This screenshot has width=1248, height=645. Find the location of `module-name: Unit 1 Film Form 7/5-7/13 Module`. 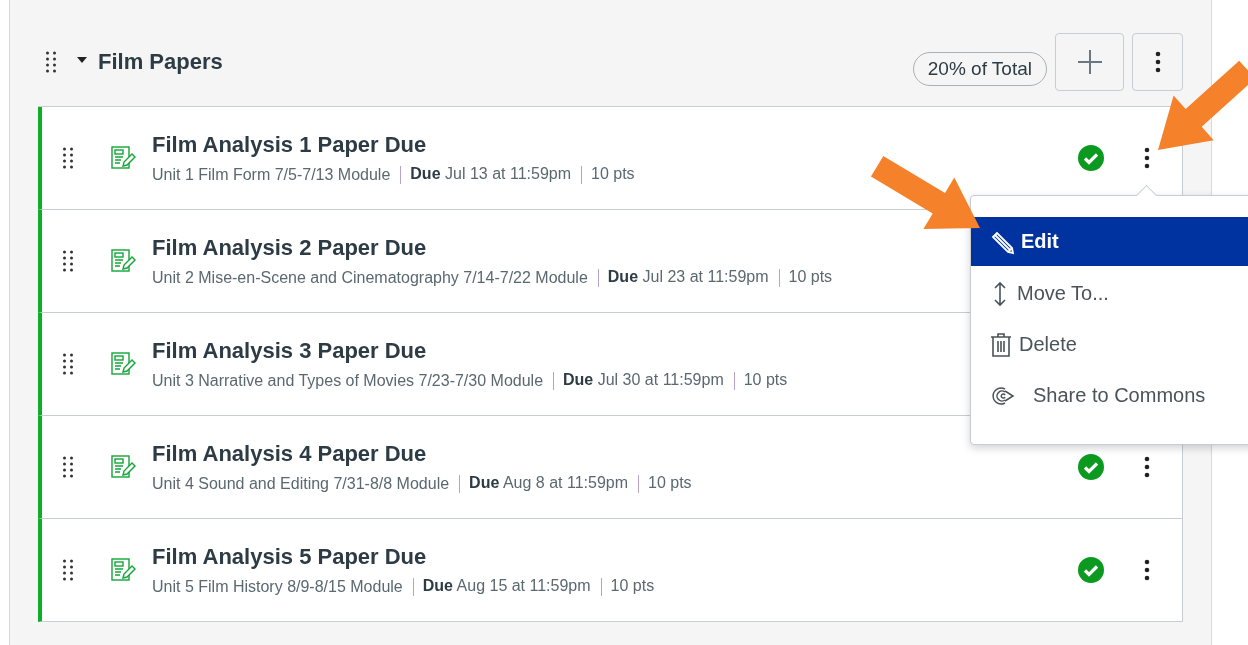

module-name: Unit 1 Film Form 7/5-7/13 Module is located at coordinates (271, 175).